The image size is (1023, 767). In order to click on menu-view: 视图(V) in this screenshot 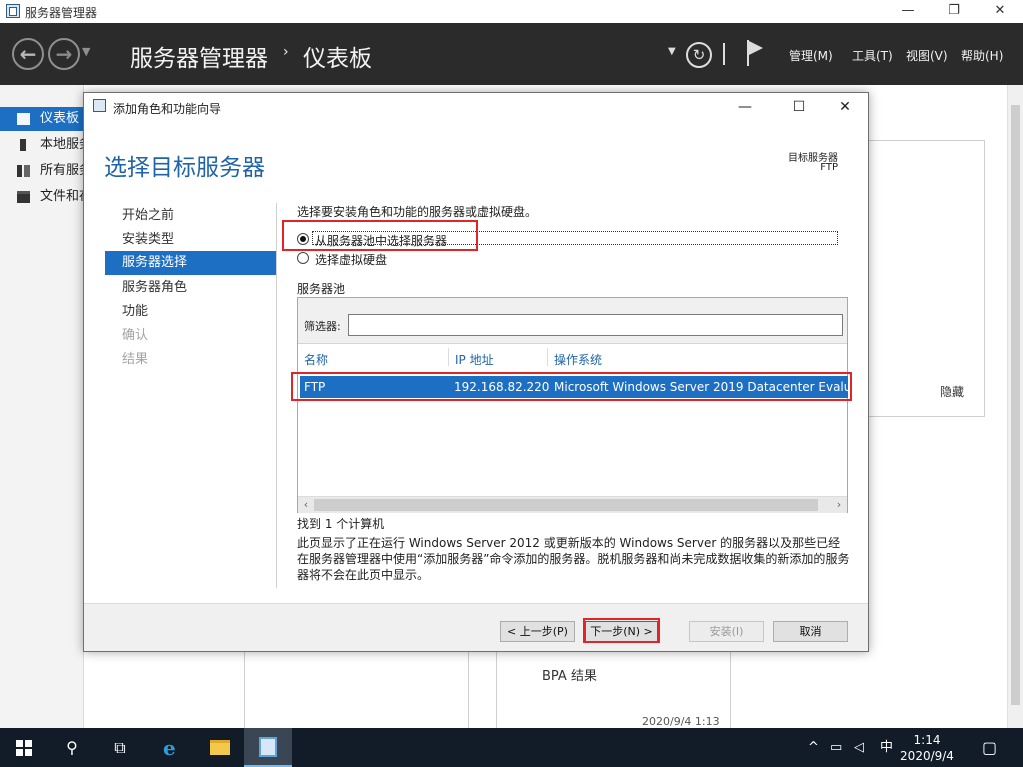, I will do `click(927, 55)`.